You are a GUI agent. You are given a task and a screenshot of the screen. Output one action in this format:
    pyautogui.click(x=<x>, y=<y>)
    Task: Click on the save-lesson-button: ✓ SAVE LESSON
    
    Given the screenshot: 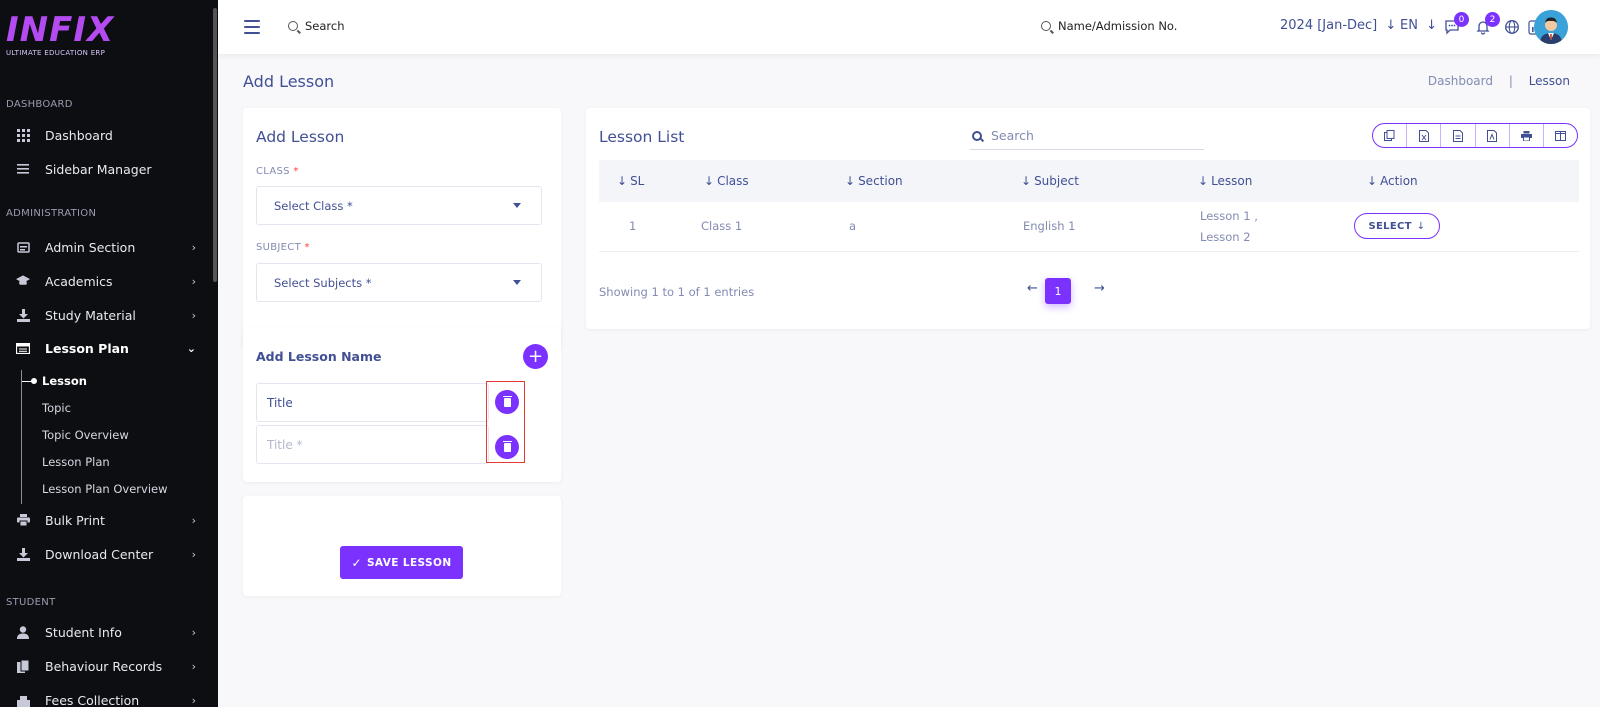 What is the action you would take?
    pyautogui.click(x=401, y=562)
    